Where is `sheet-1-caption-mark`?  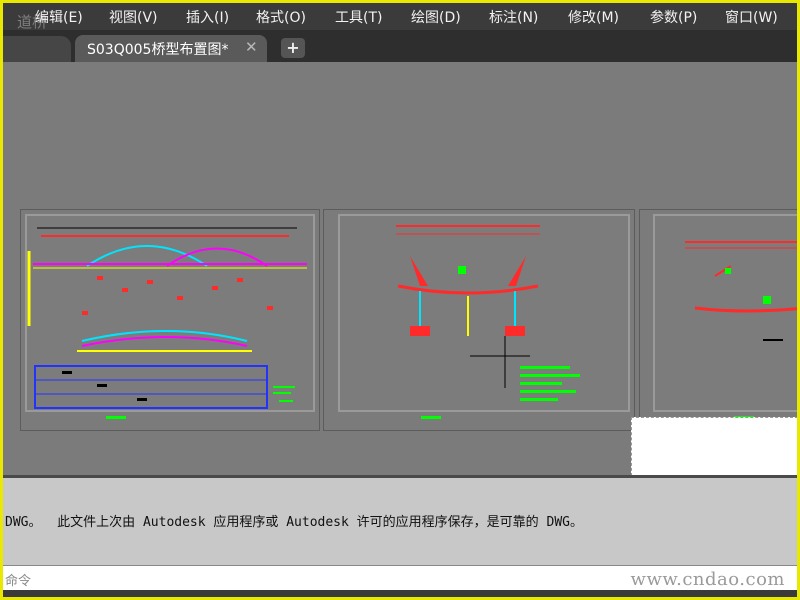
sheet-1-caption-mark is located at coordinates (116, 417).